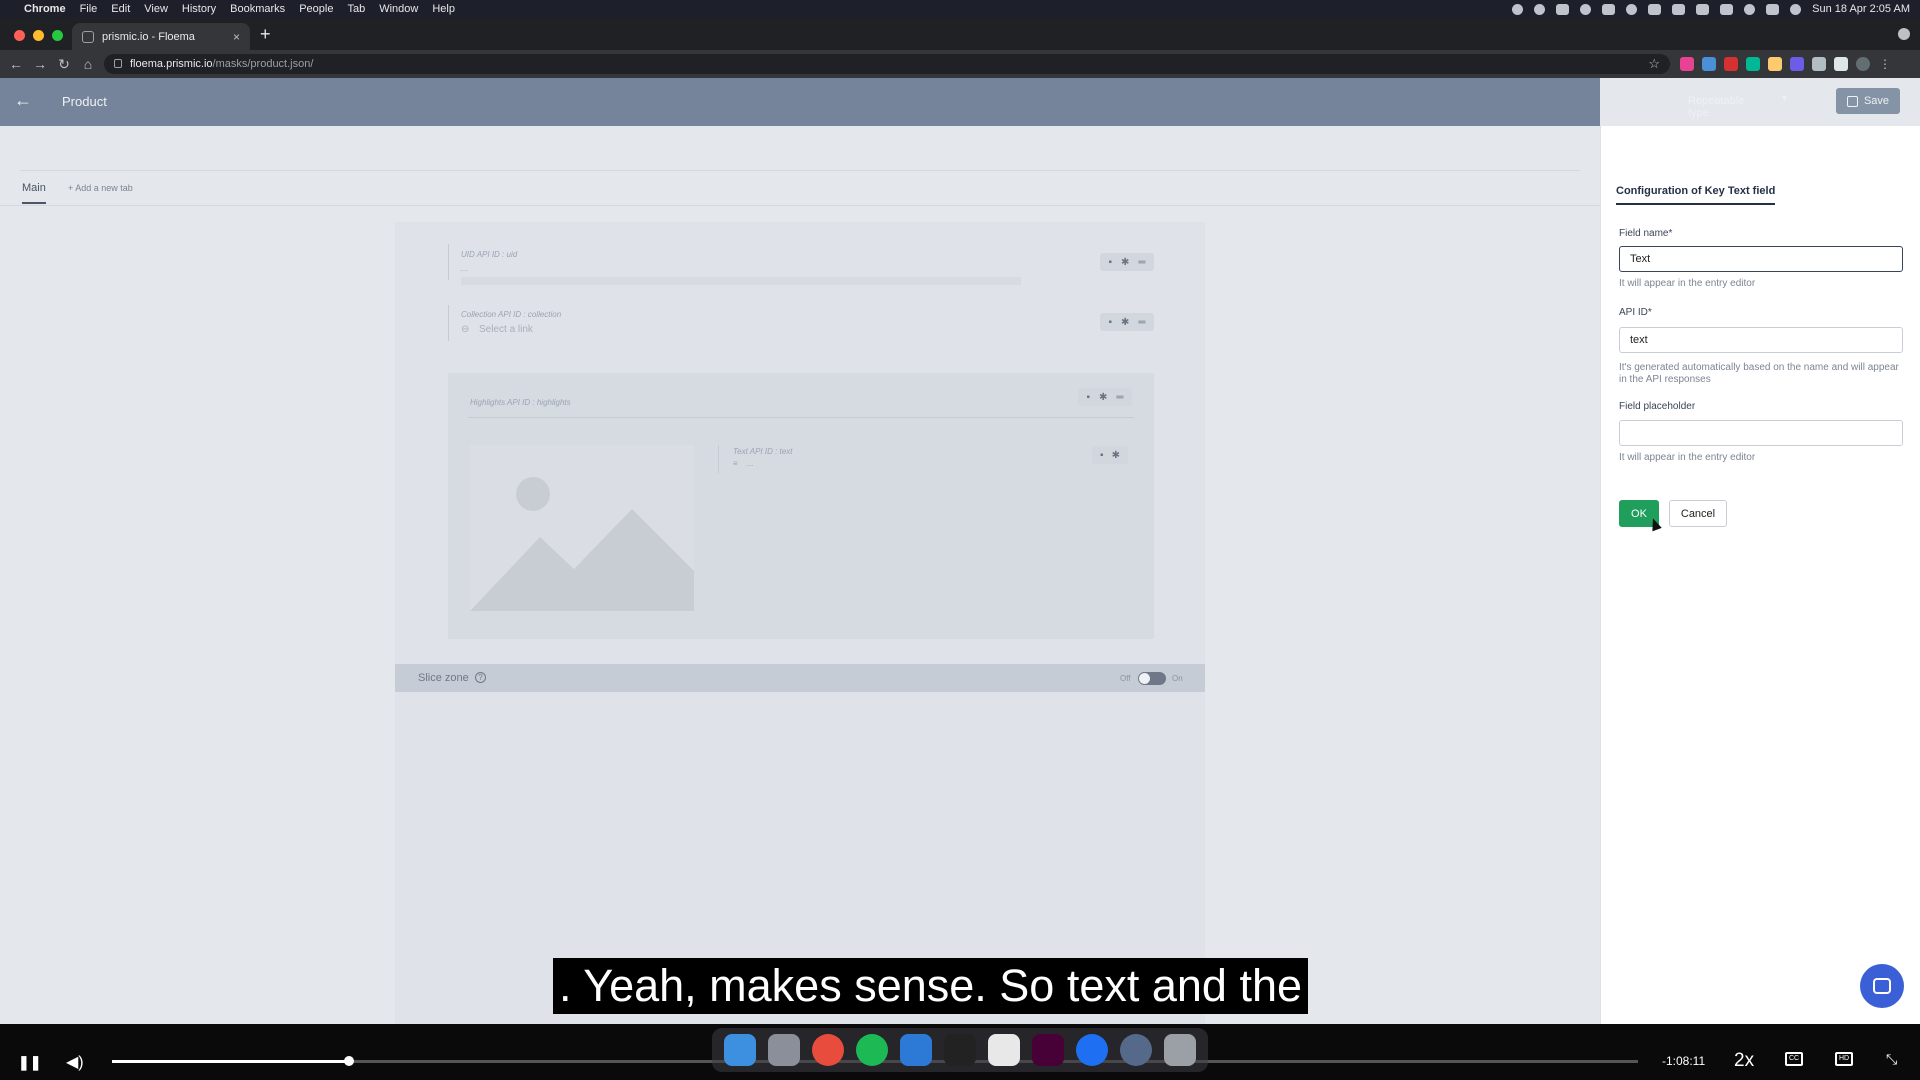  Describe the element at coordinates (38, 35) in the screenshot. I see `minimize-window-icon` at that location.